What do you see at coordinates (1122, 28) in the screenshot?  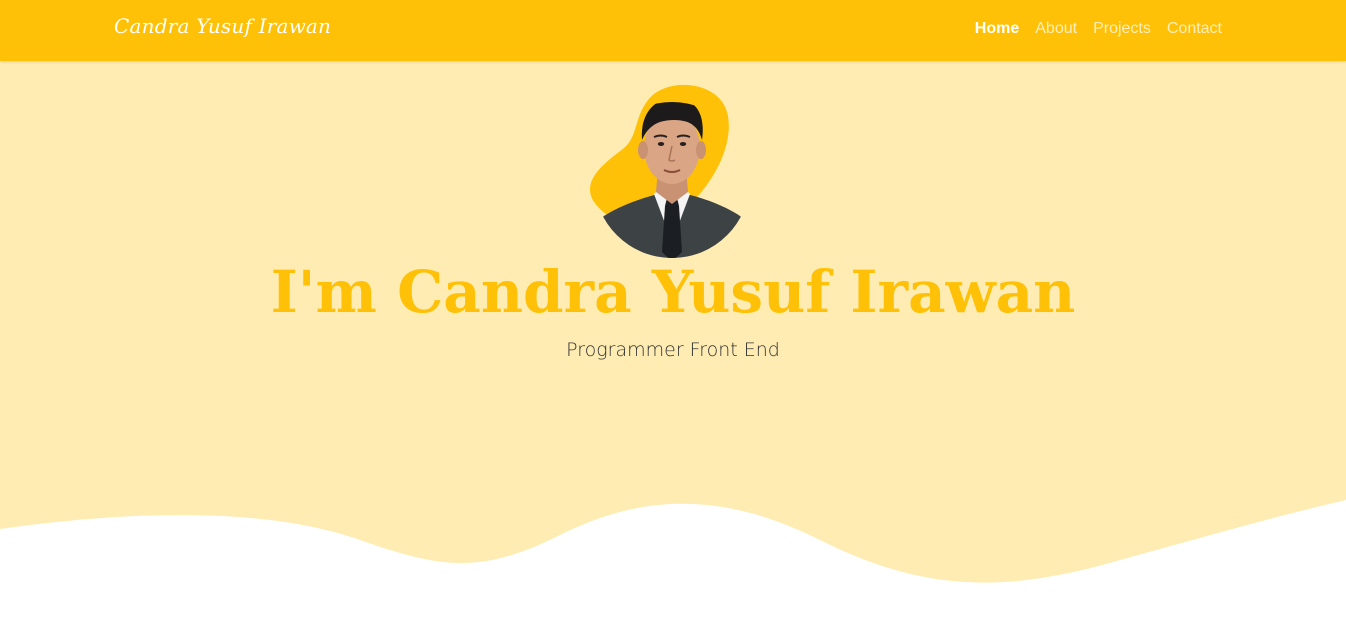 I see `nav-item-projects: Projects` at bounding box center [1122, 28].